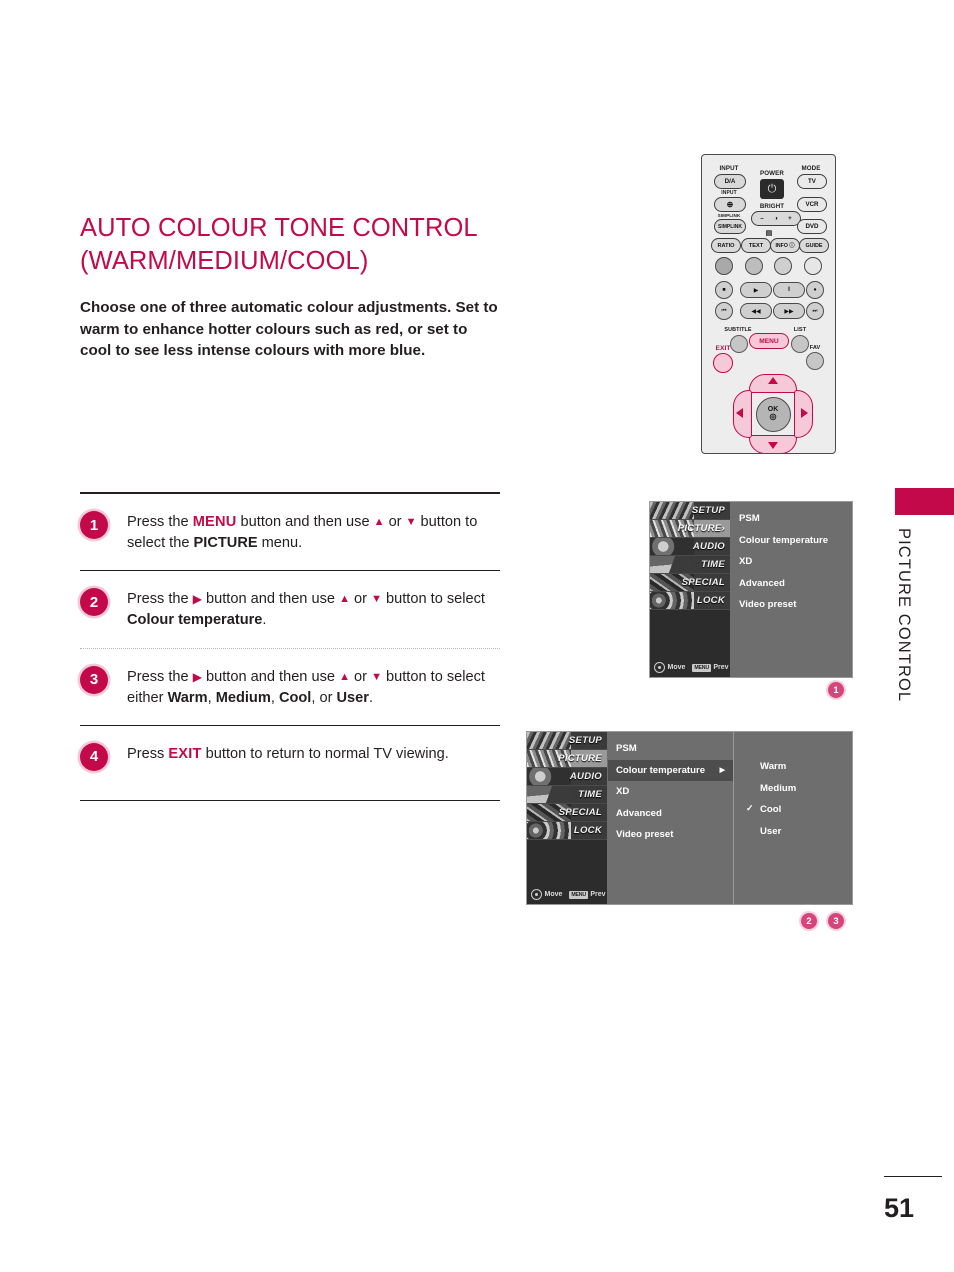 This screenshot has width=954, height=1272. I want to click on bright-plus-icon: +, so click(790, 218).